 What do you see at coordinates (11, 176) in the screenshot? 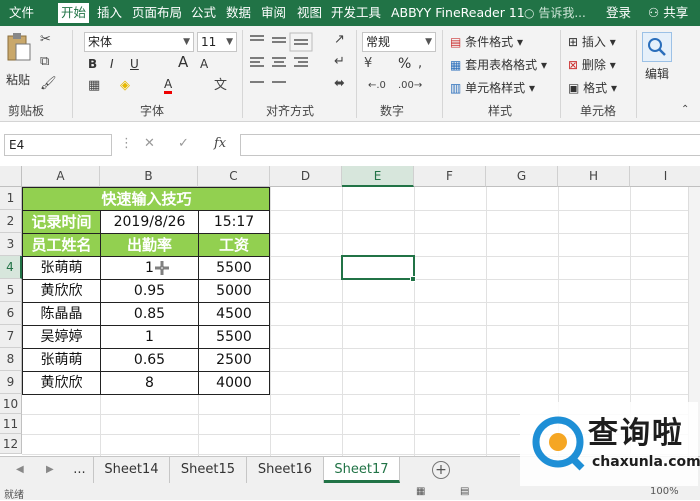
I see `select-all-corner` at bounding box center [11, 176].